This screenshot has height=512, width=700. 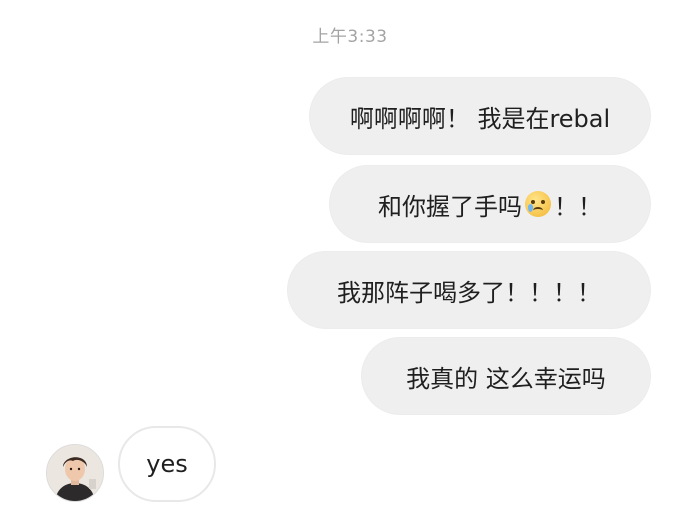 I want to click on outgoing-message-bubble: 我那阵子喝多了！！！！, so click(x=469, y=290).